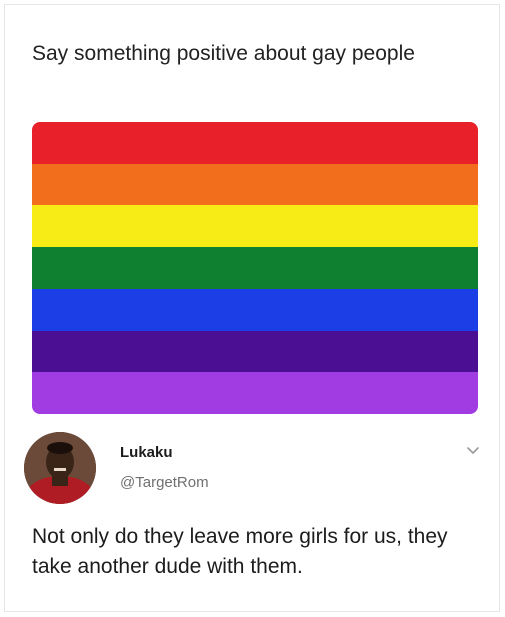 This screenshot has height=617, width=505. Describe the element at coordinates (146, 452) in the screenshot. I see `reply-display-name: Lukaku` at that location.